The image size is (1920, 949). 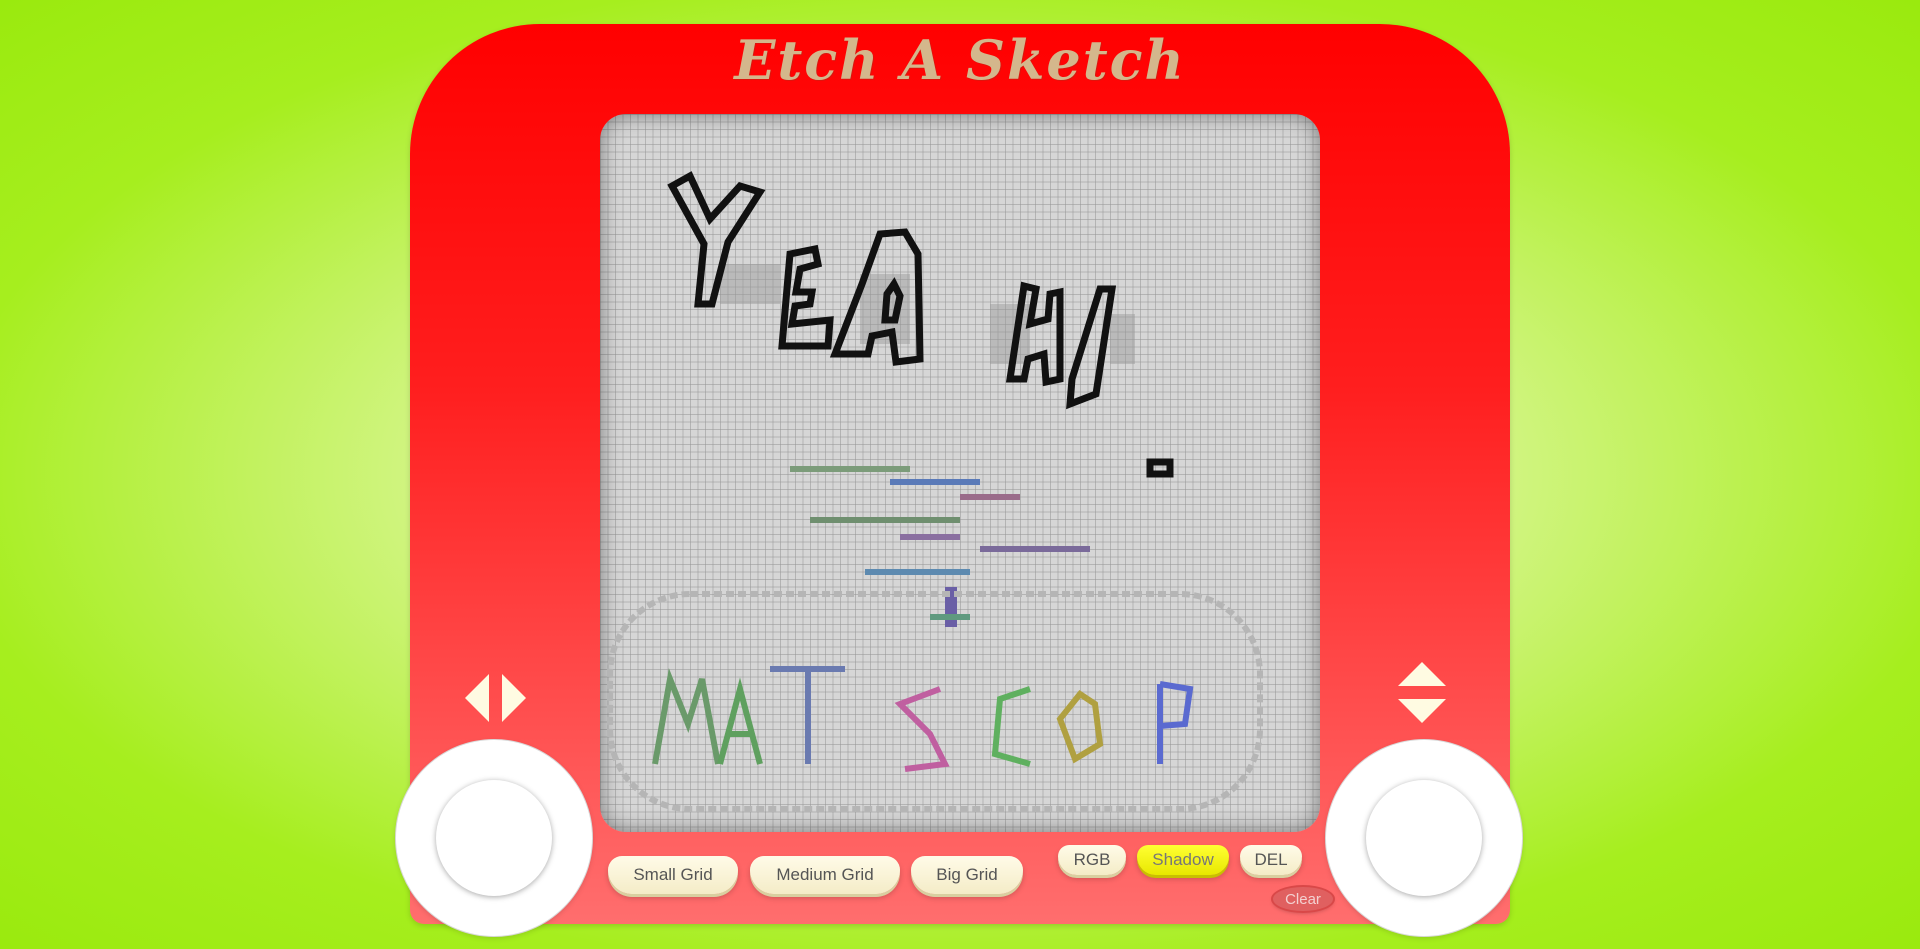 I want to click on arrow-down-icon, so click(x=1422, y=711).